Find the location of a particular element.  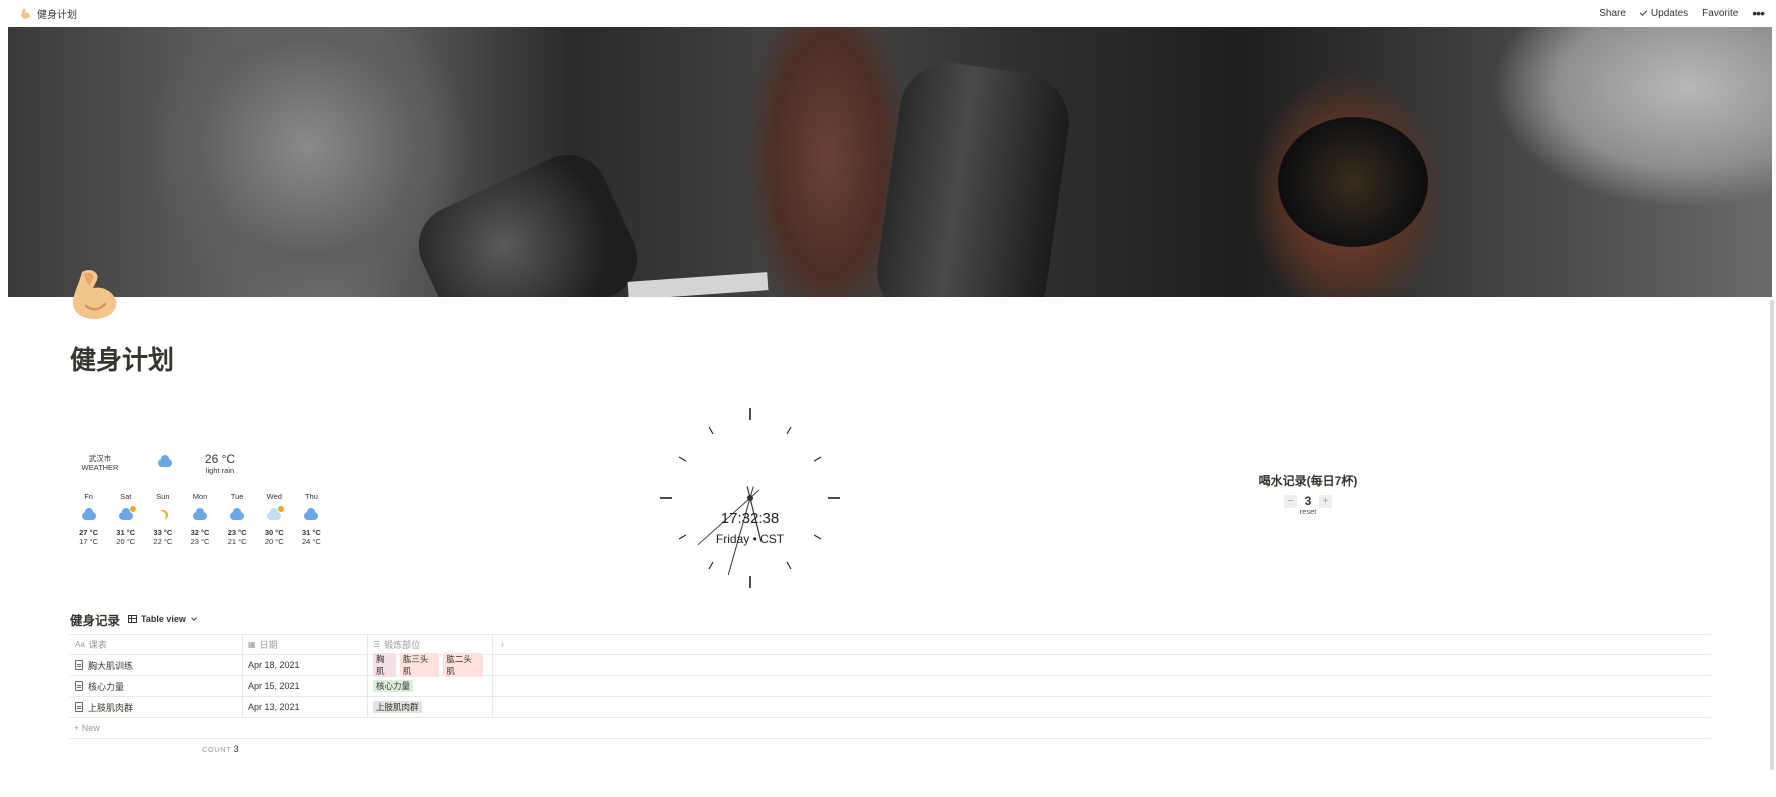

table-row: 胸大肌训练 Apr 18, 2021 胸肌 肱三头肌 肱二头肌 is located at coordinates (890, 665).